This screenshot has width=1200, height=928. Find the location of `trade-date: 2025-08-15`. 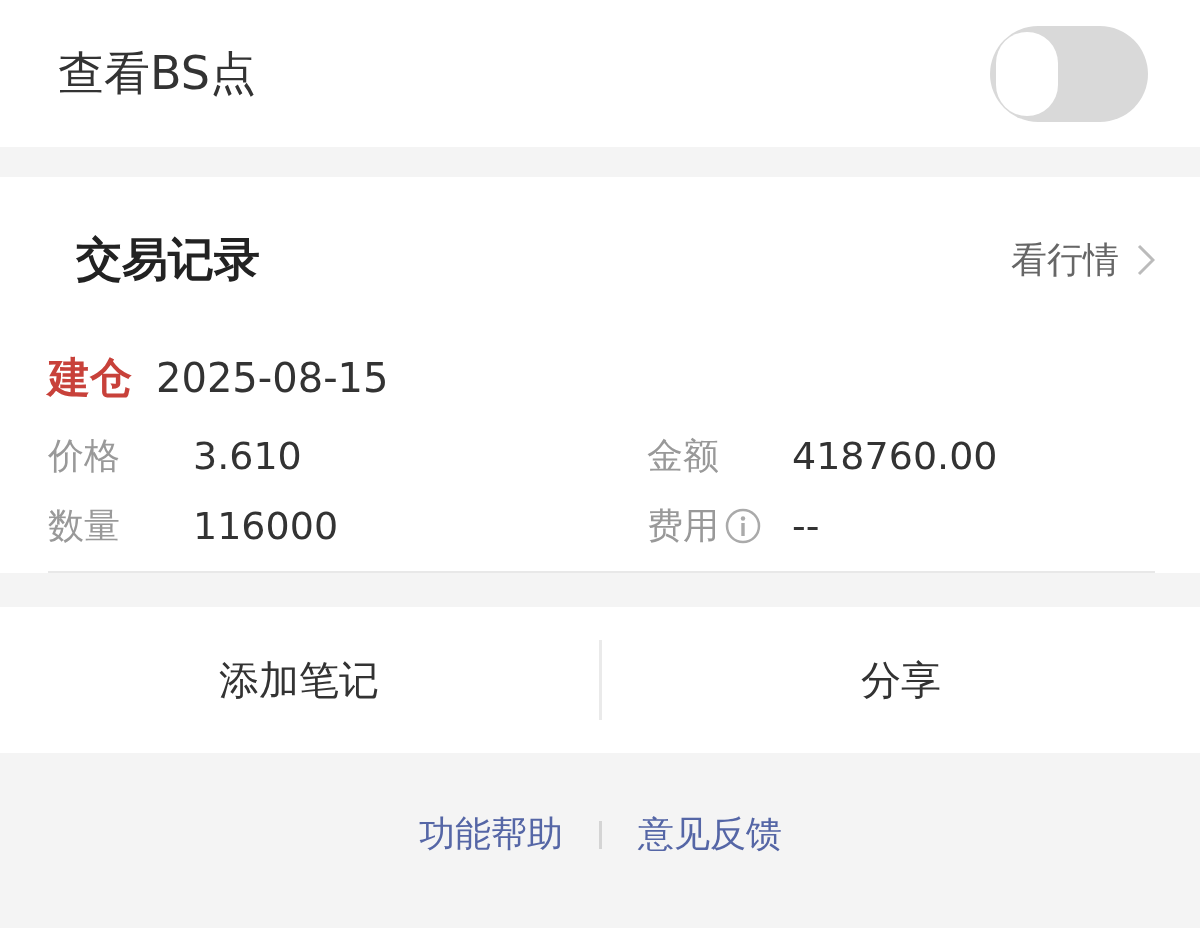

trade-date: 2025-08-15 is located at coordinates (272, 378).